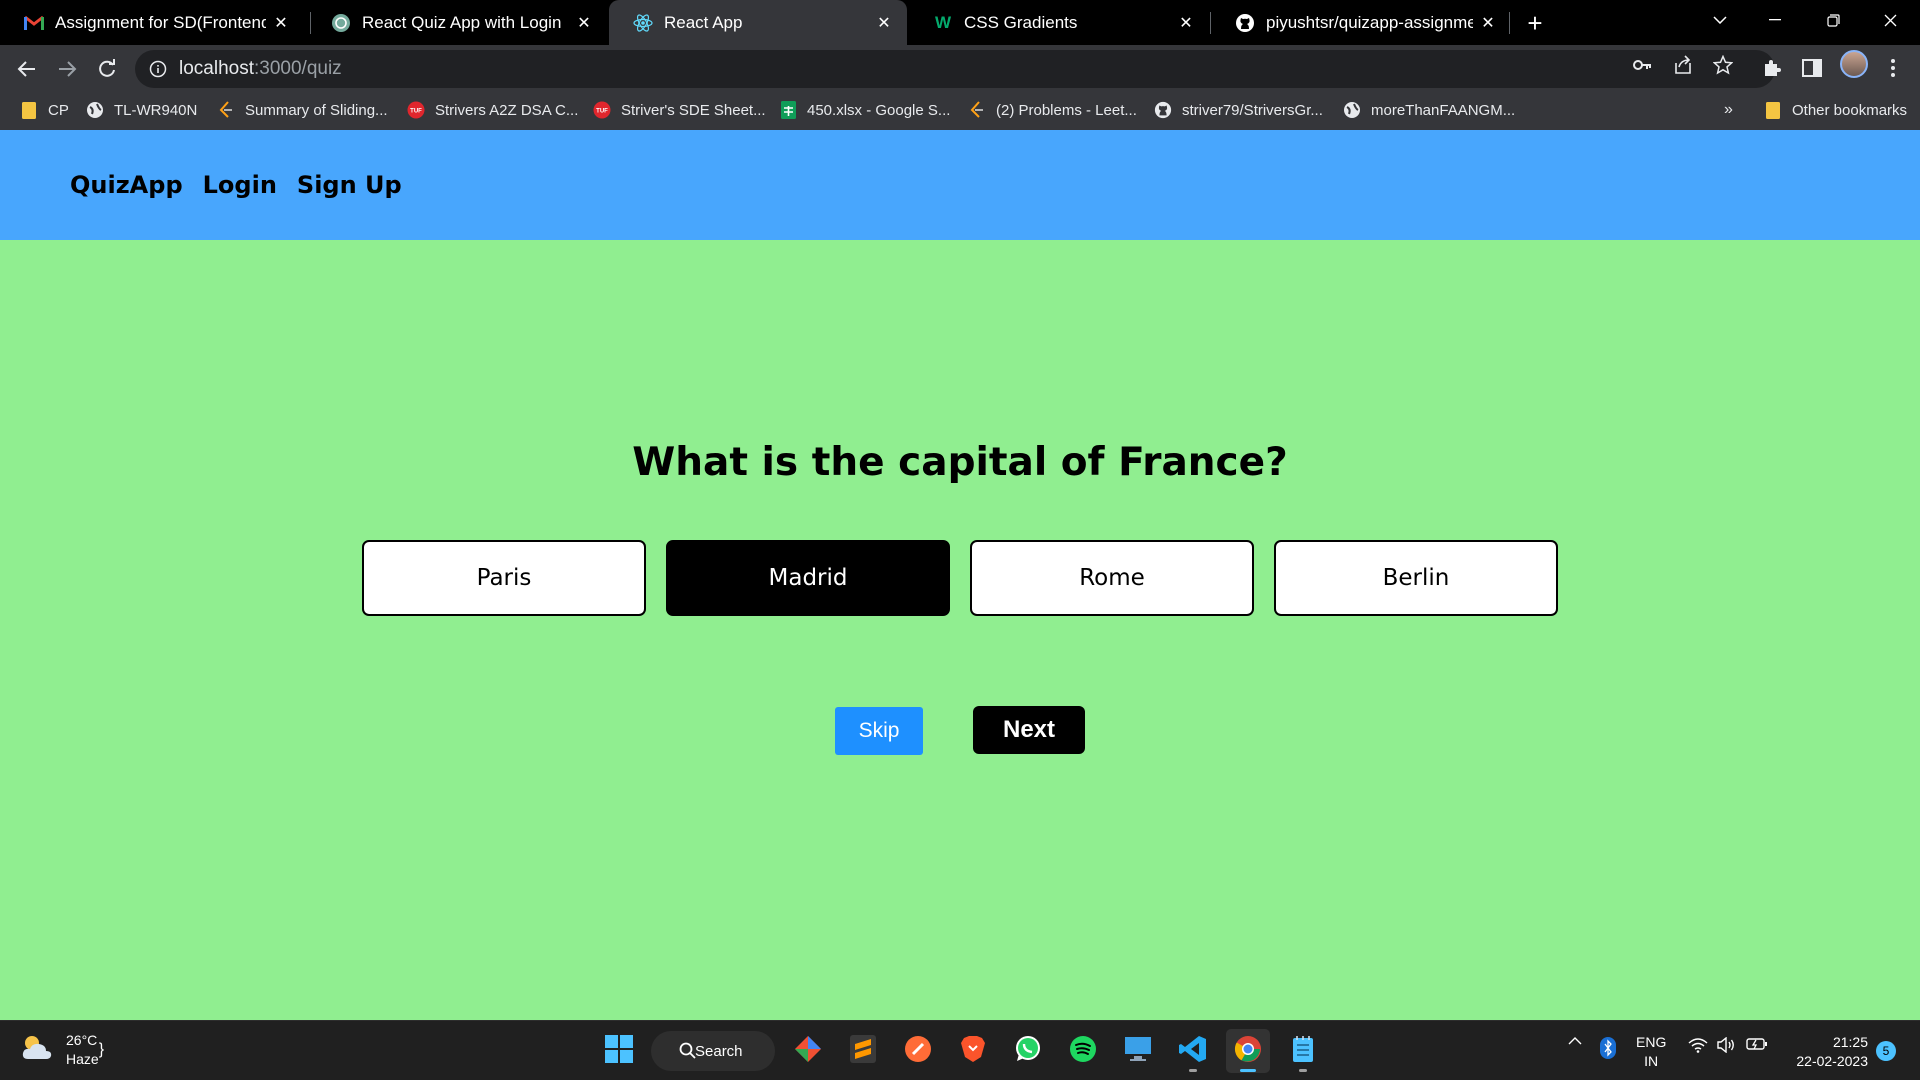 Image resolution: width=1920 pixels, height=1080 pixels. I want to click on leetcode-icon, so click(977, 110).